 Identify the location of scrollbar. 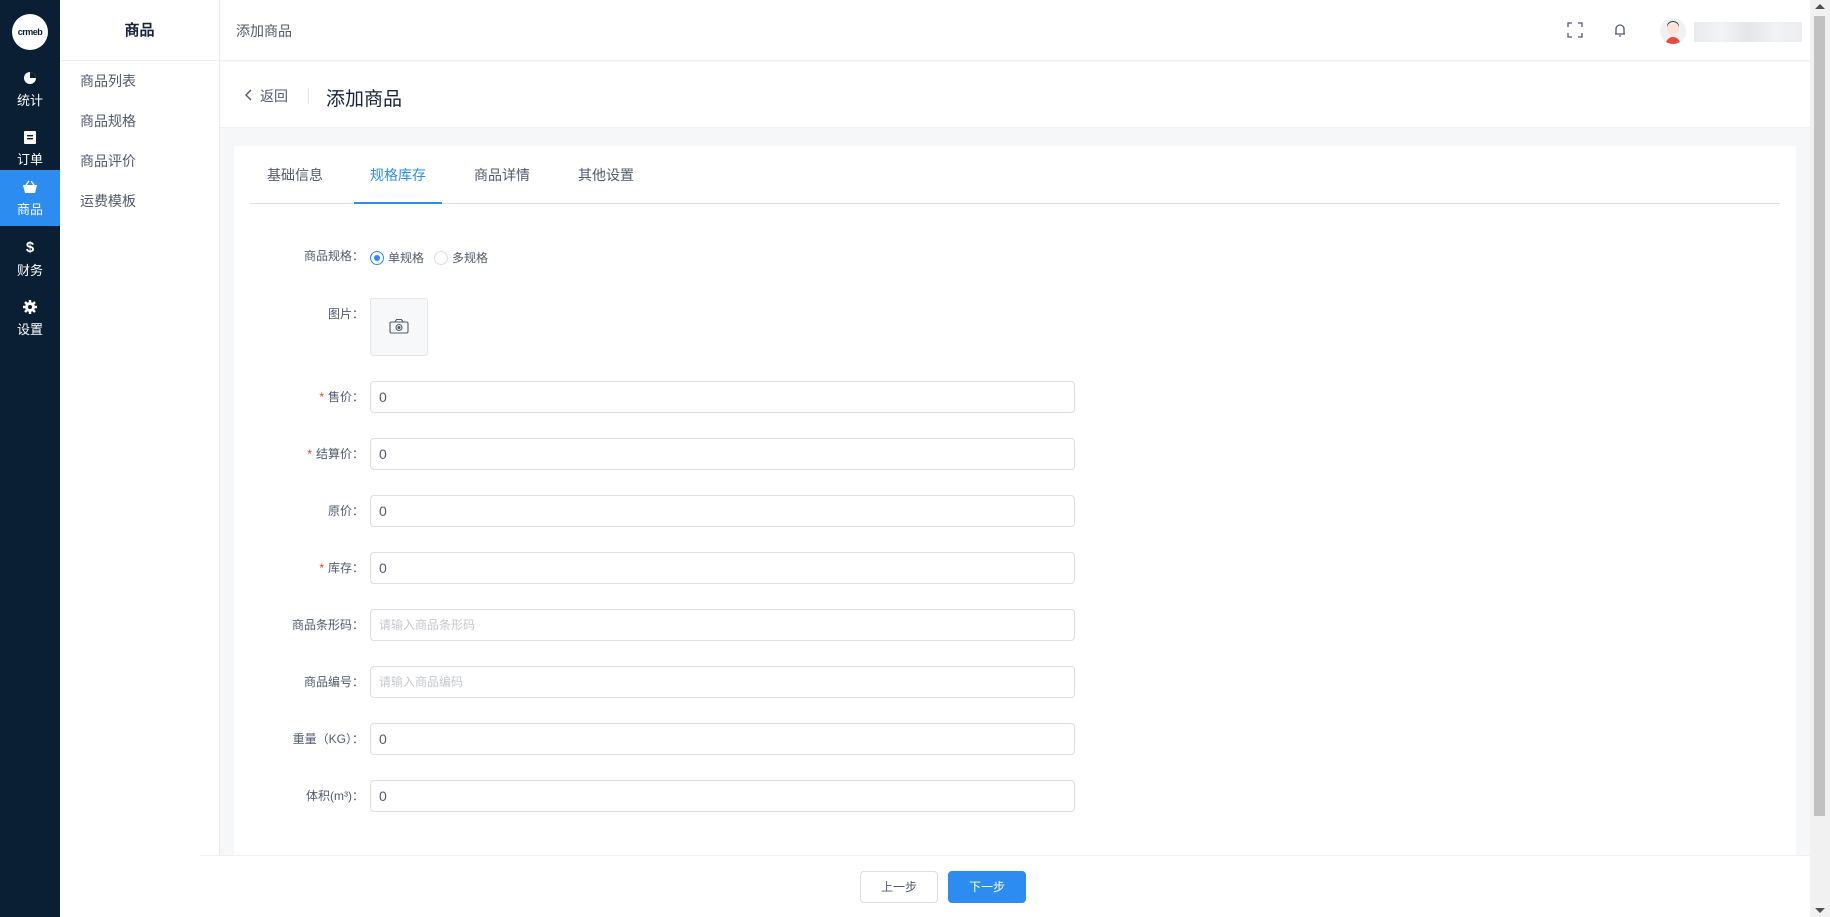
(1820, 458).